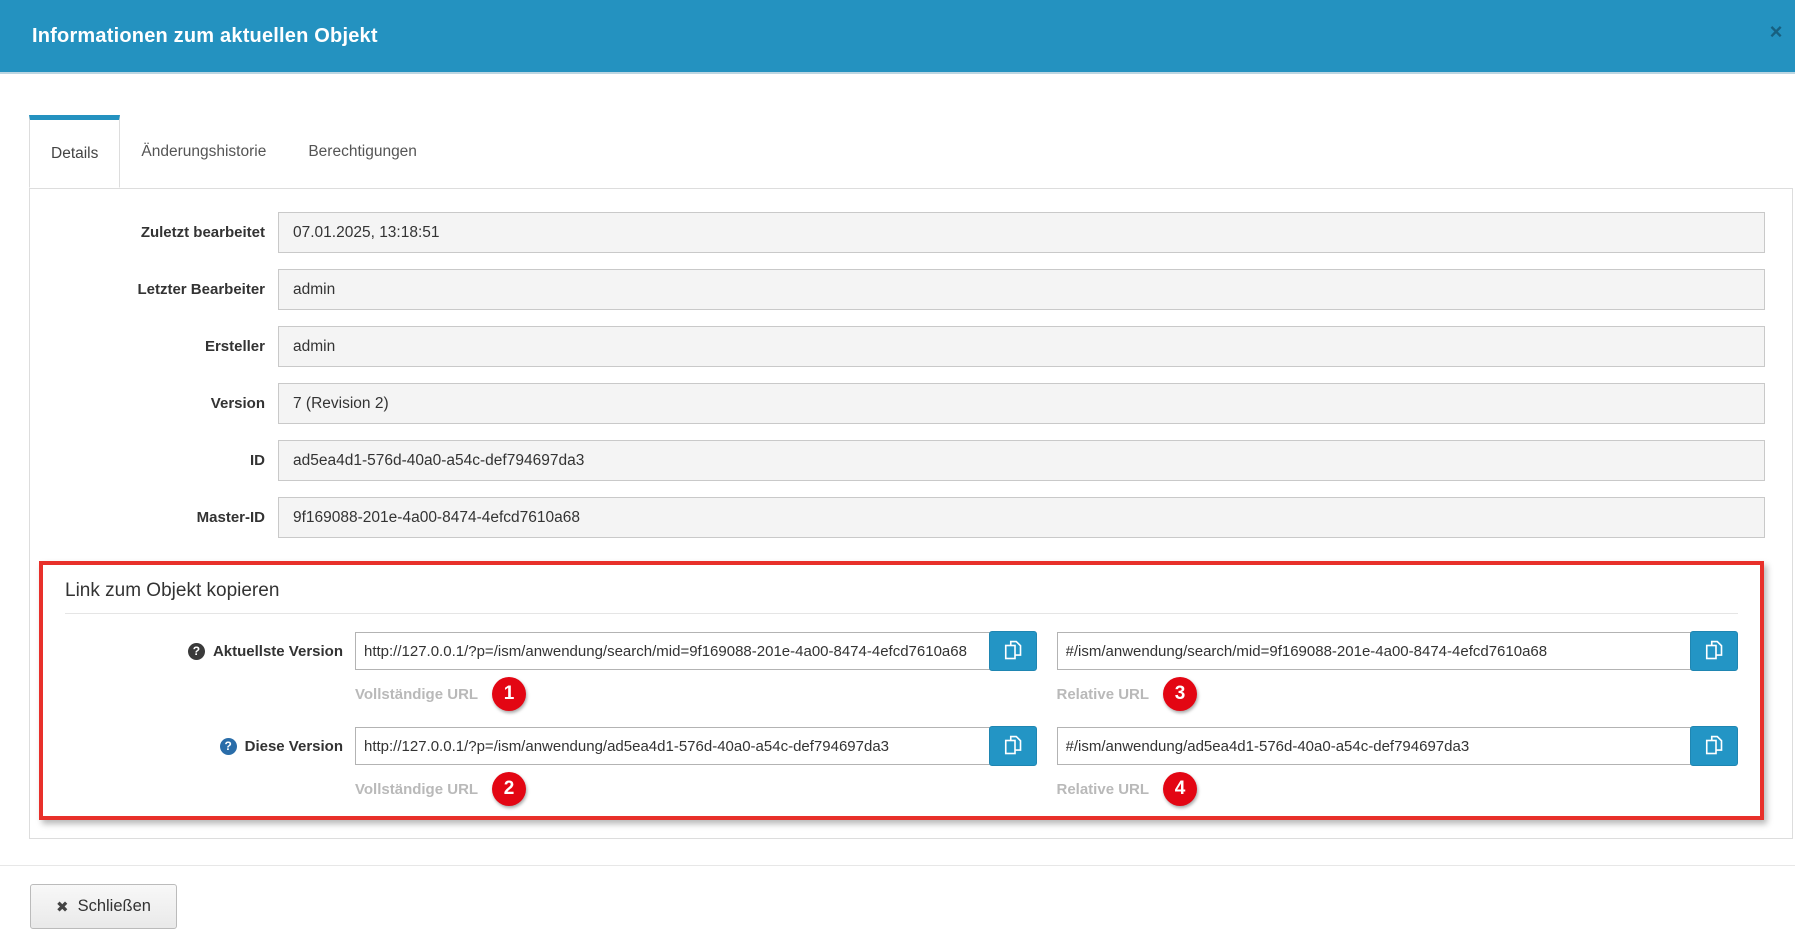 This screenshot has width=1795, height=945. What do you see at coordinates (75, 151) in the screenshot?
I see `tab-details: Details` at bounding box center [75, 151].